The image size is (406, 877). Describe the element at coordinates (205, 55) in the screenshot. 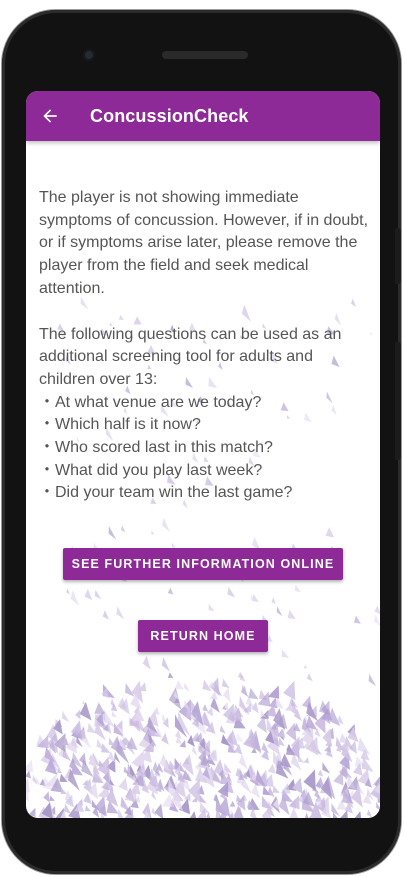

I see `speaker-grille` at that location.